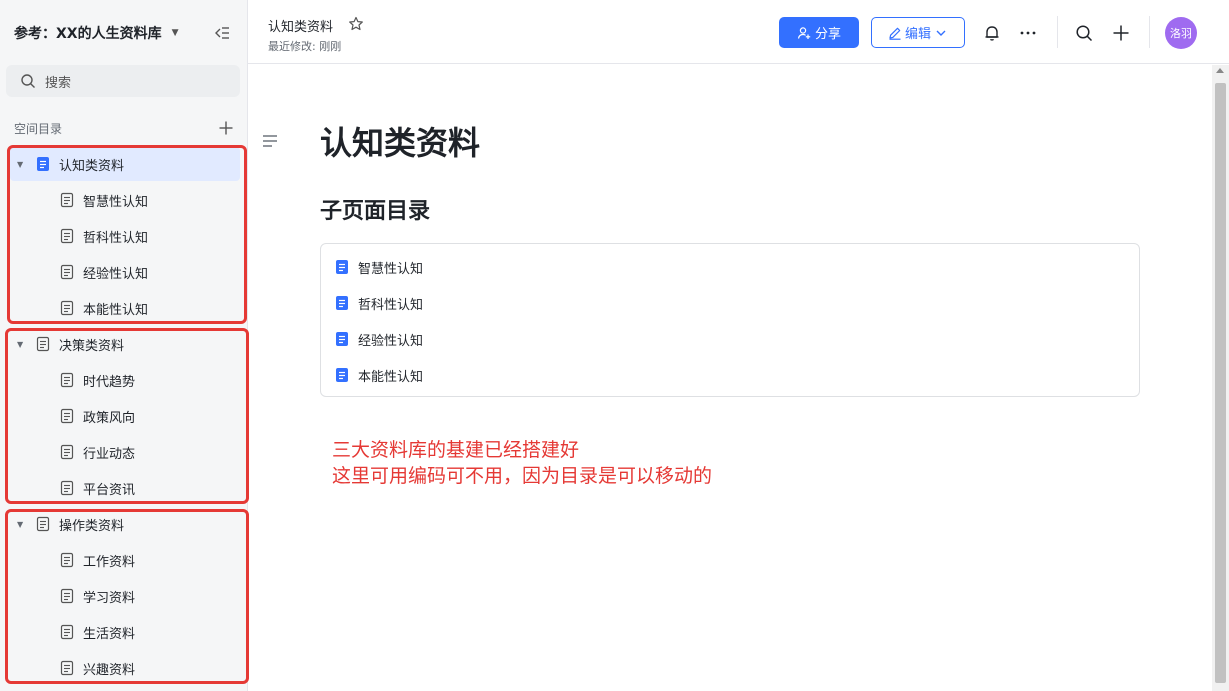 This screenshot has height=691, width=1229. I want to click on tree-node-child: 平台资讯, so click(124, 488).